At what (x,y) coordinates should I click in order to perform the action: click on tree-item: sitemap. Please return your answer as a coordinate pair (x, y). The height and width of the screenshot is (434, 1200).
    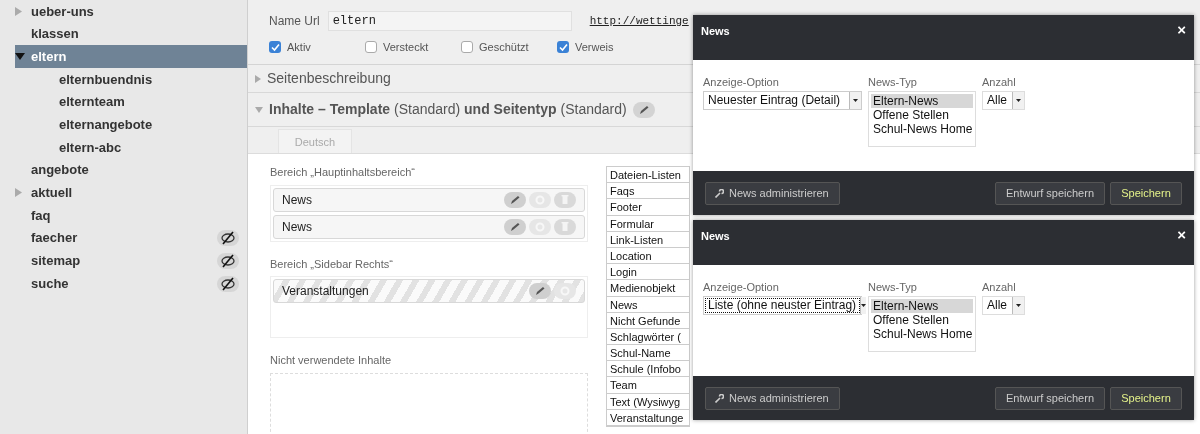
    Looking at the image, I should click on (131, 261).